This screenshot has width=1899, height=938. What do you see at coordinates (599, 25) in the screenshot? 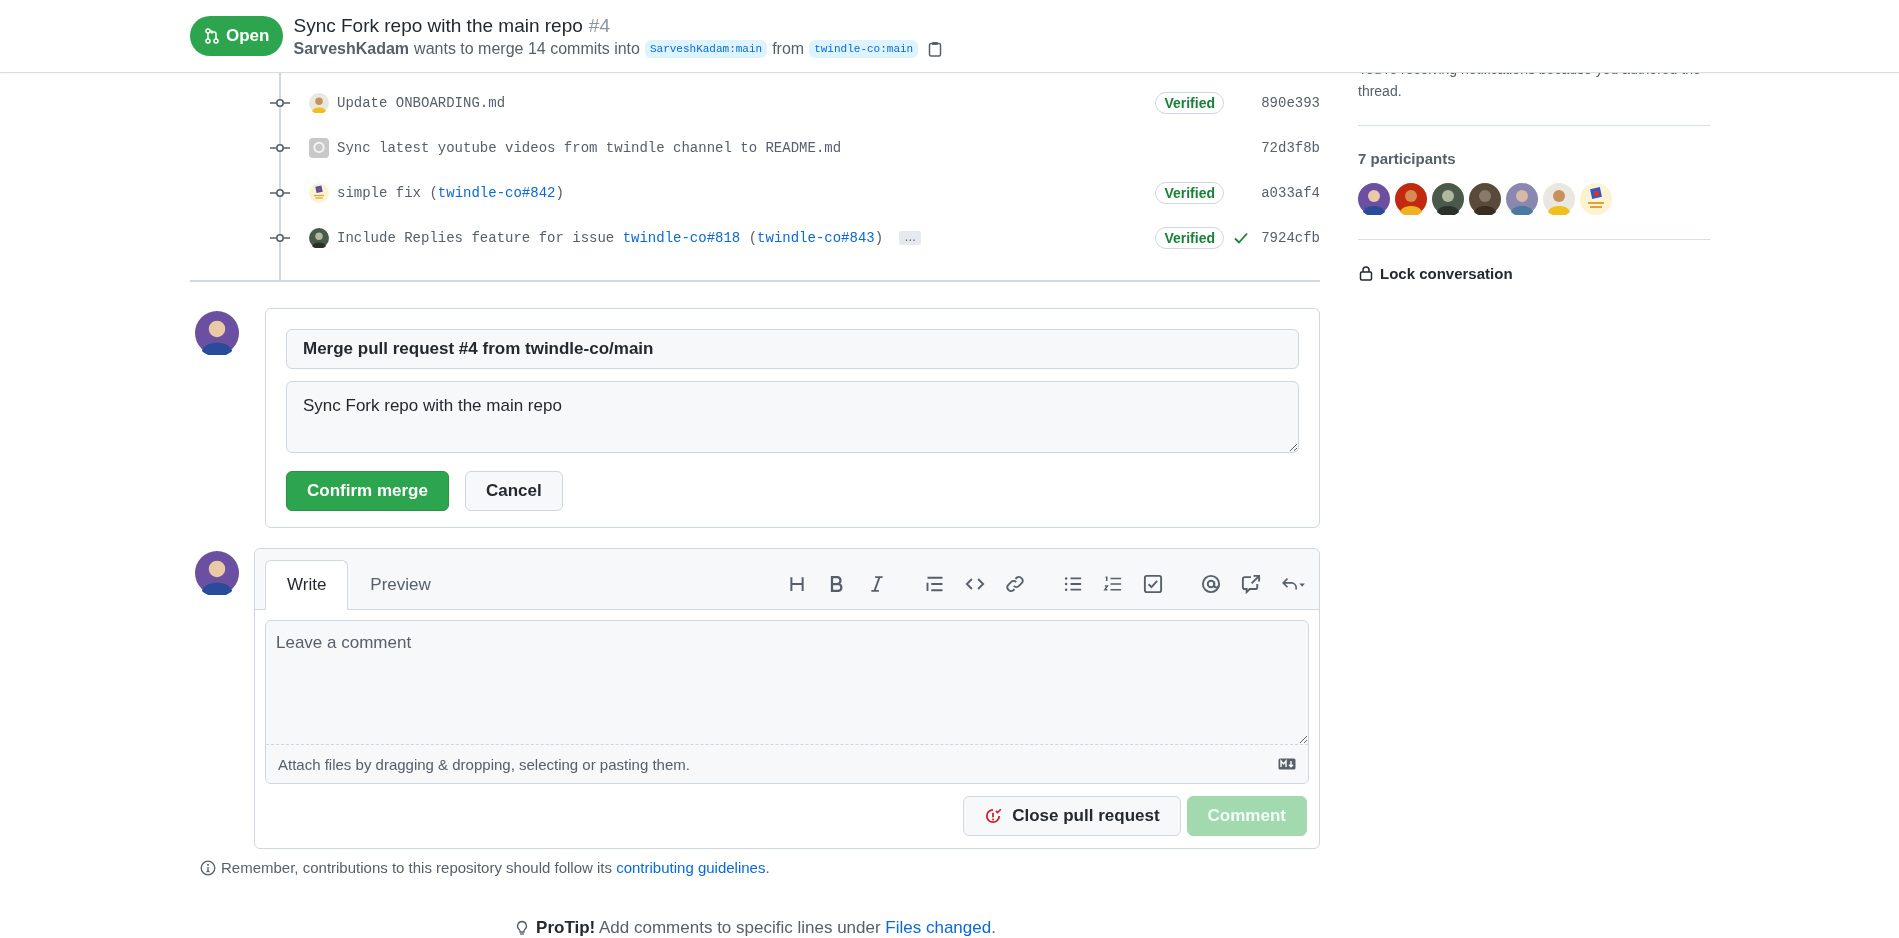
I see `pr-number: #4` at bounding box center [599, 25].